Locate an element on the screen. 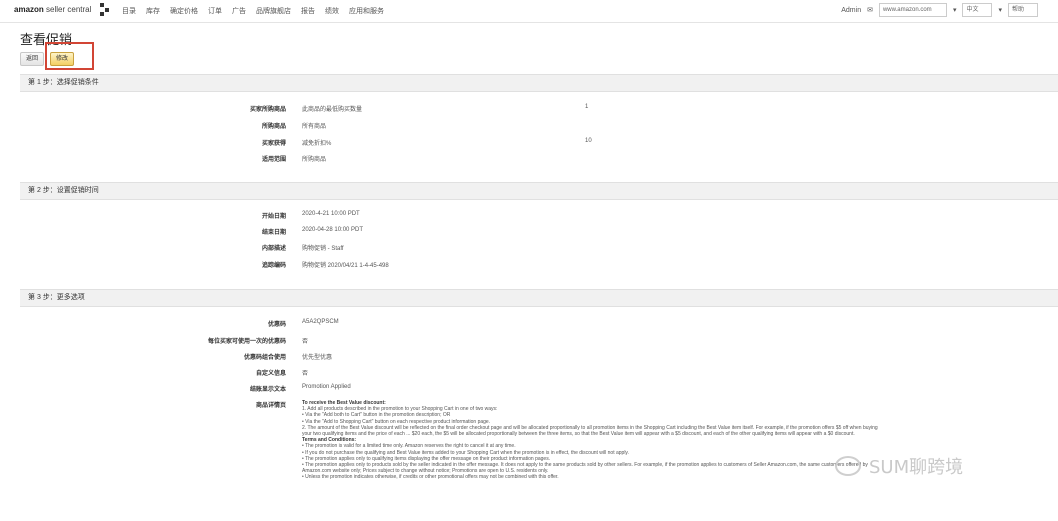  field-value: 所购商品 is located at coordinates (314, 160).